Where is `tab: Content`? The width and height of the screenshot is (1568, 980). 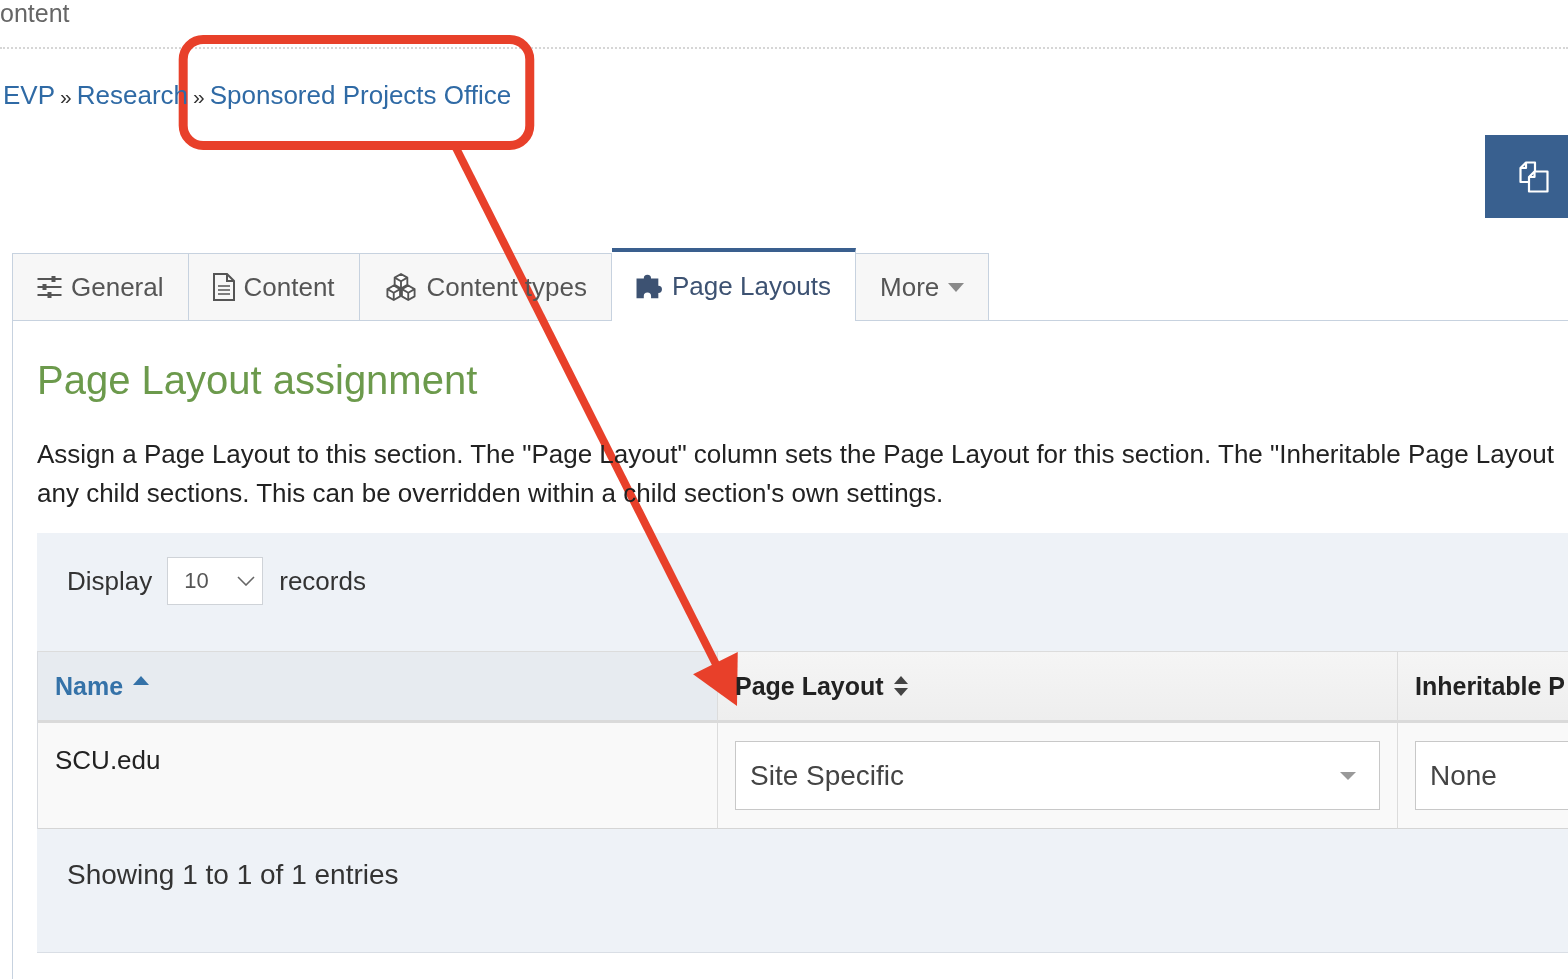
tab: Content is located at coordinates (274, 287).